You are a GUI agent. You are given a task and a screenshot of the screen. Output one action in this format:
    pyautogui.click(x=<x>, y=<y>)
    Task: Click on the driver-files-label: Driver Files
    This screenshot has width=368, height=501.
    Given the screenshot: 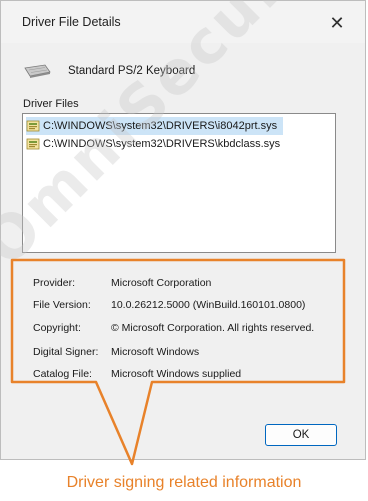 What is the action you would take?
    pyautogui.click(x=51, y=104)
    